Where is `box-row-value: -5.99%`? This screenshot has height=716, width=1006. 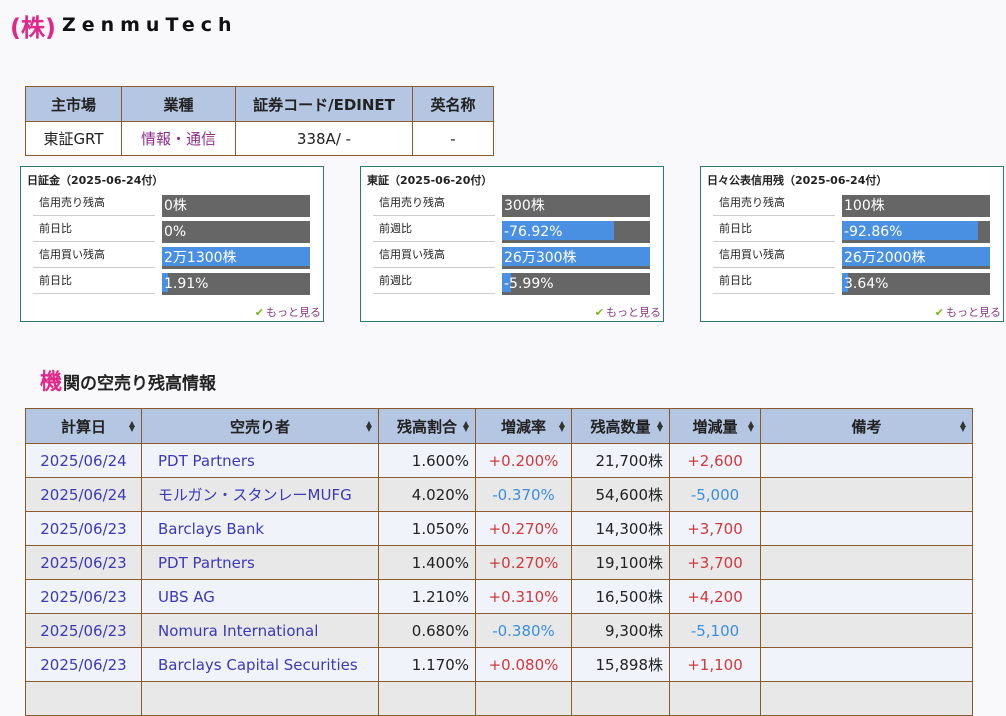 box-row-value: -5.99% is located at coordinates (529, 284).